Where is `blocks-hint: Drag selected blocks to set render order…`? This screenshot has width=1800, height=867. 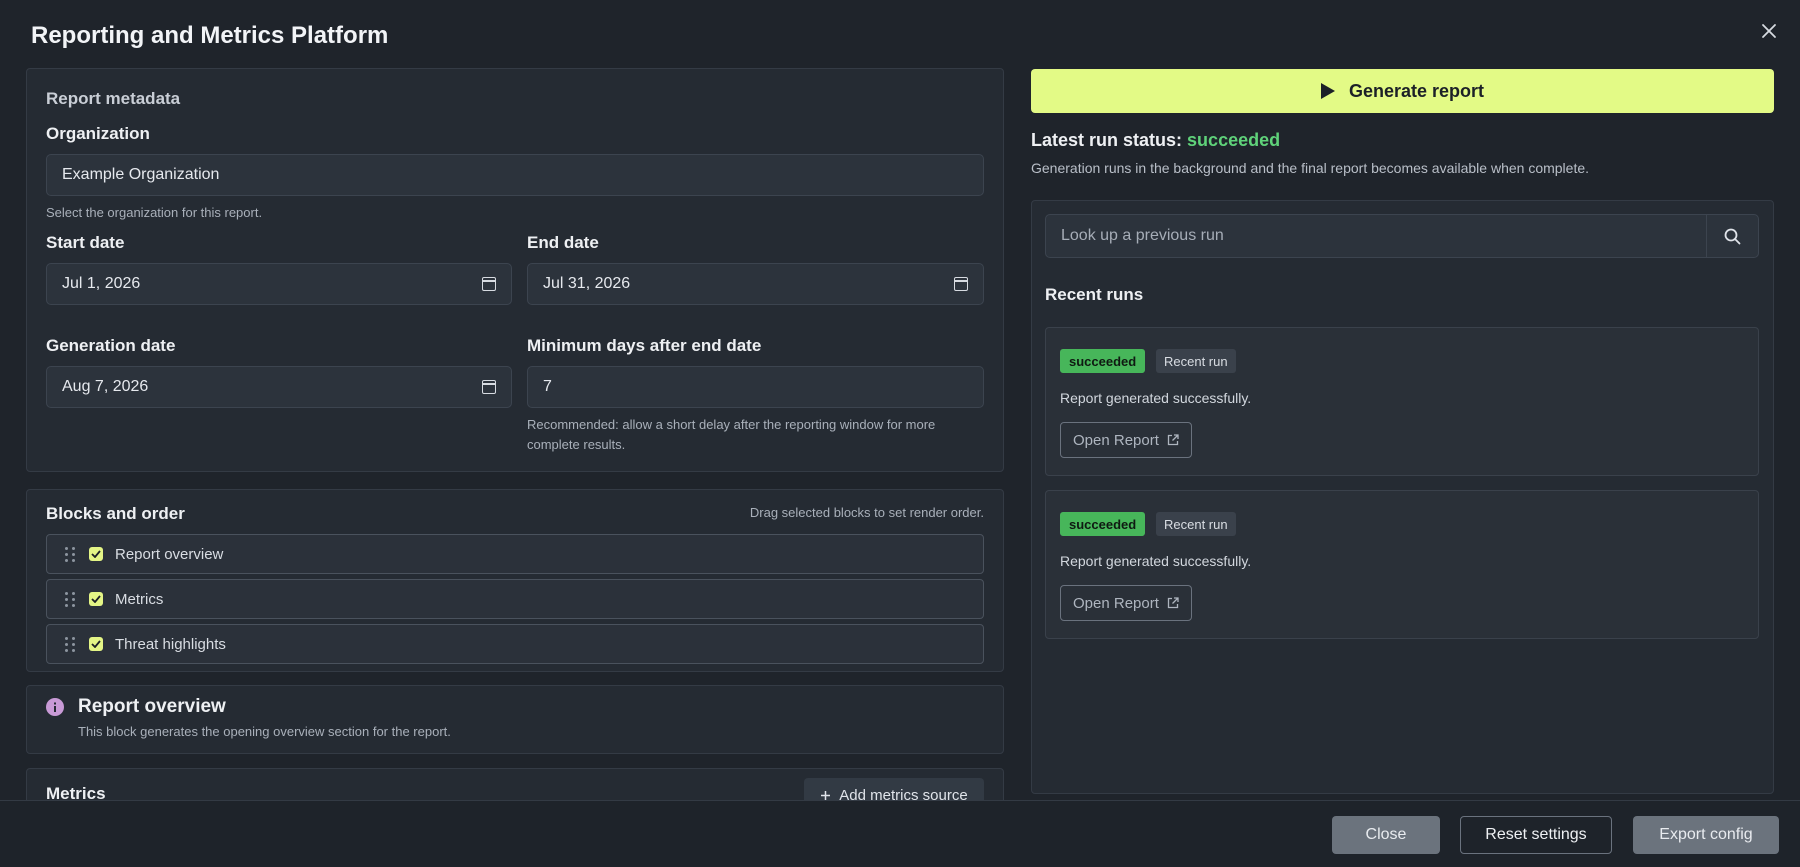
blocks-hint: Drag selected blocks to set render order… is located at coordinates (866, 512).